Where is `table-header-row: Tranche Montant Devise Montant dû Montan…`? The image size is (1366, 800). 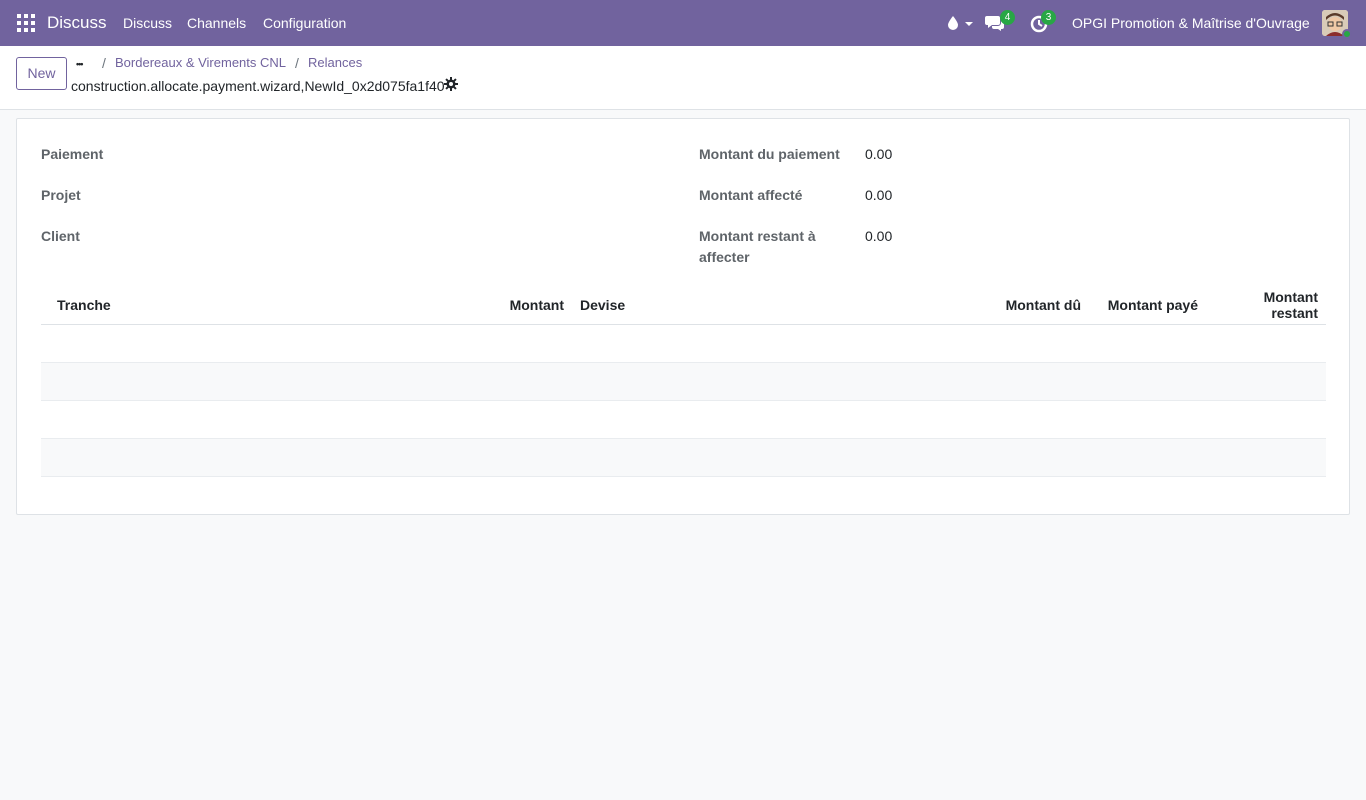 table-header-row: Tranche Montant Devise Montant dû Montan… is located at coordinates (683, 305).